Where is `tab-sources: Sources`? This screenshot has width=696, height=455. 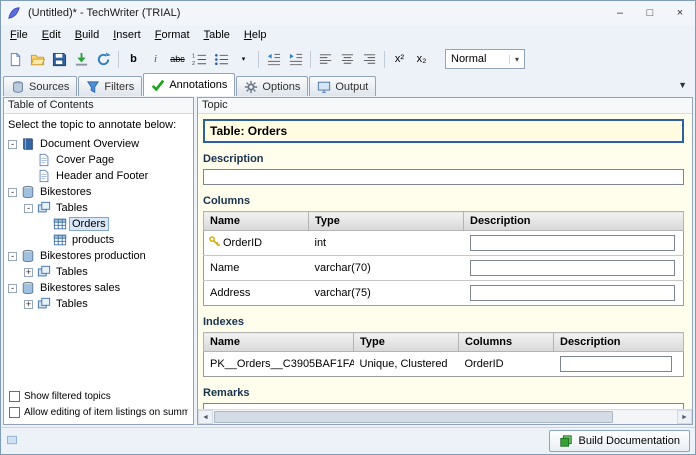
tab-sources: Sources is located at coordinates (40, 86).